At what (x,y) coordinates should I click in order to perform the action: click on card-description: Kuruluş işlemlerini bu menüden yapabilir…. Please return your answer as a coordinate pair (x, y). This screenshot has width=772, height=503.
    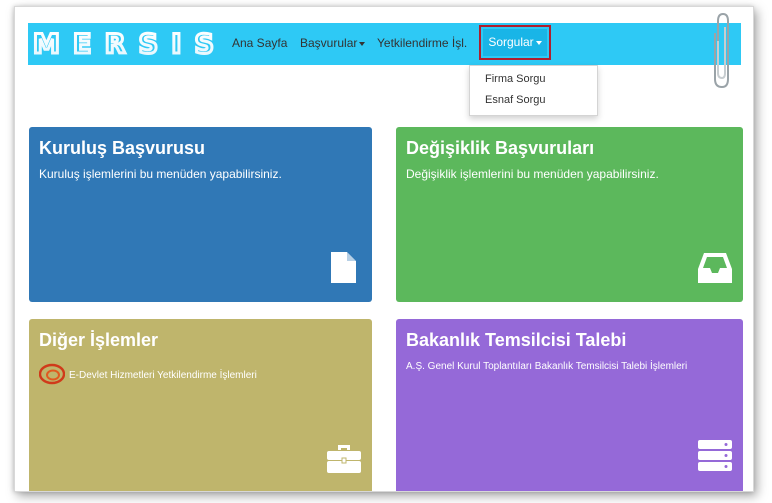
    Looking at the image, I should click on (160, 174).